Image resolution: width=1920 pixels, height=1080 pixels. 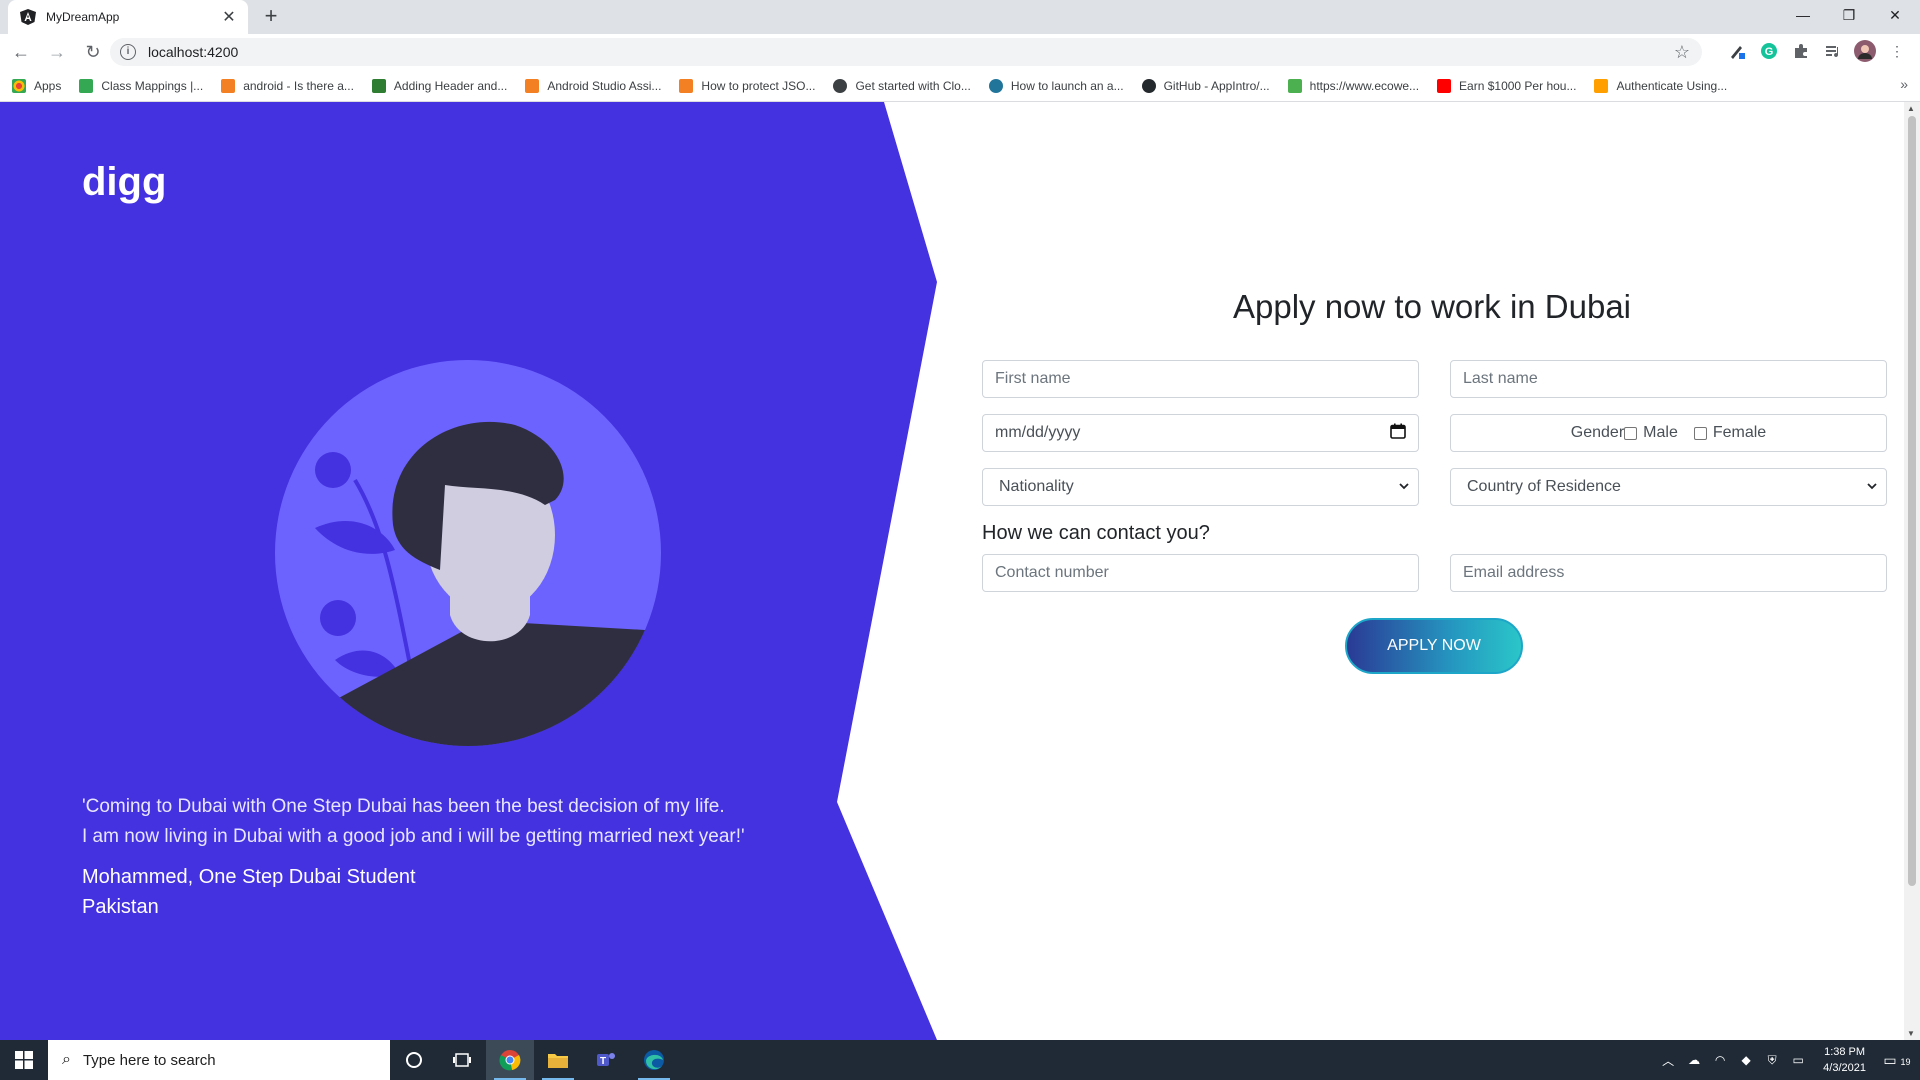 I want to click on bookmark-star-icon: ☆, so click(x=1682, y=52).